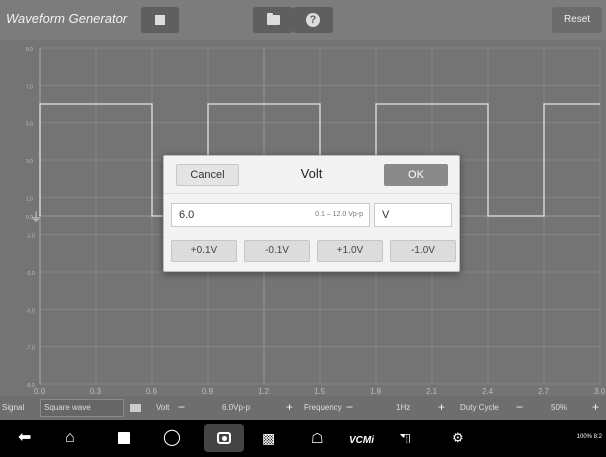 The image size is (606, 457). I want to click on split-screen-icon: ▩, so click(268, 438).